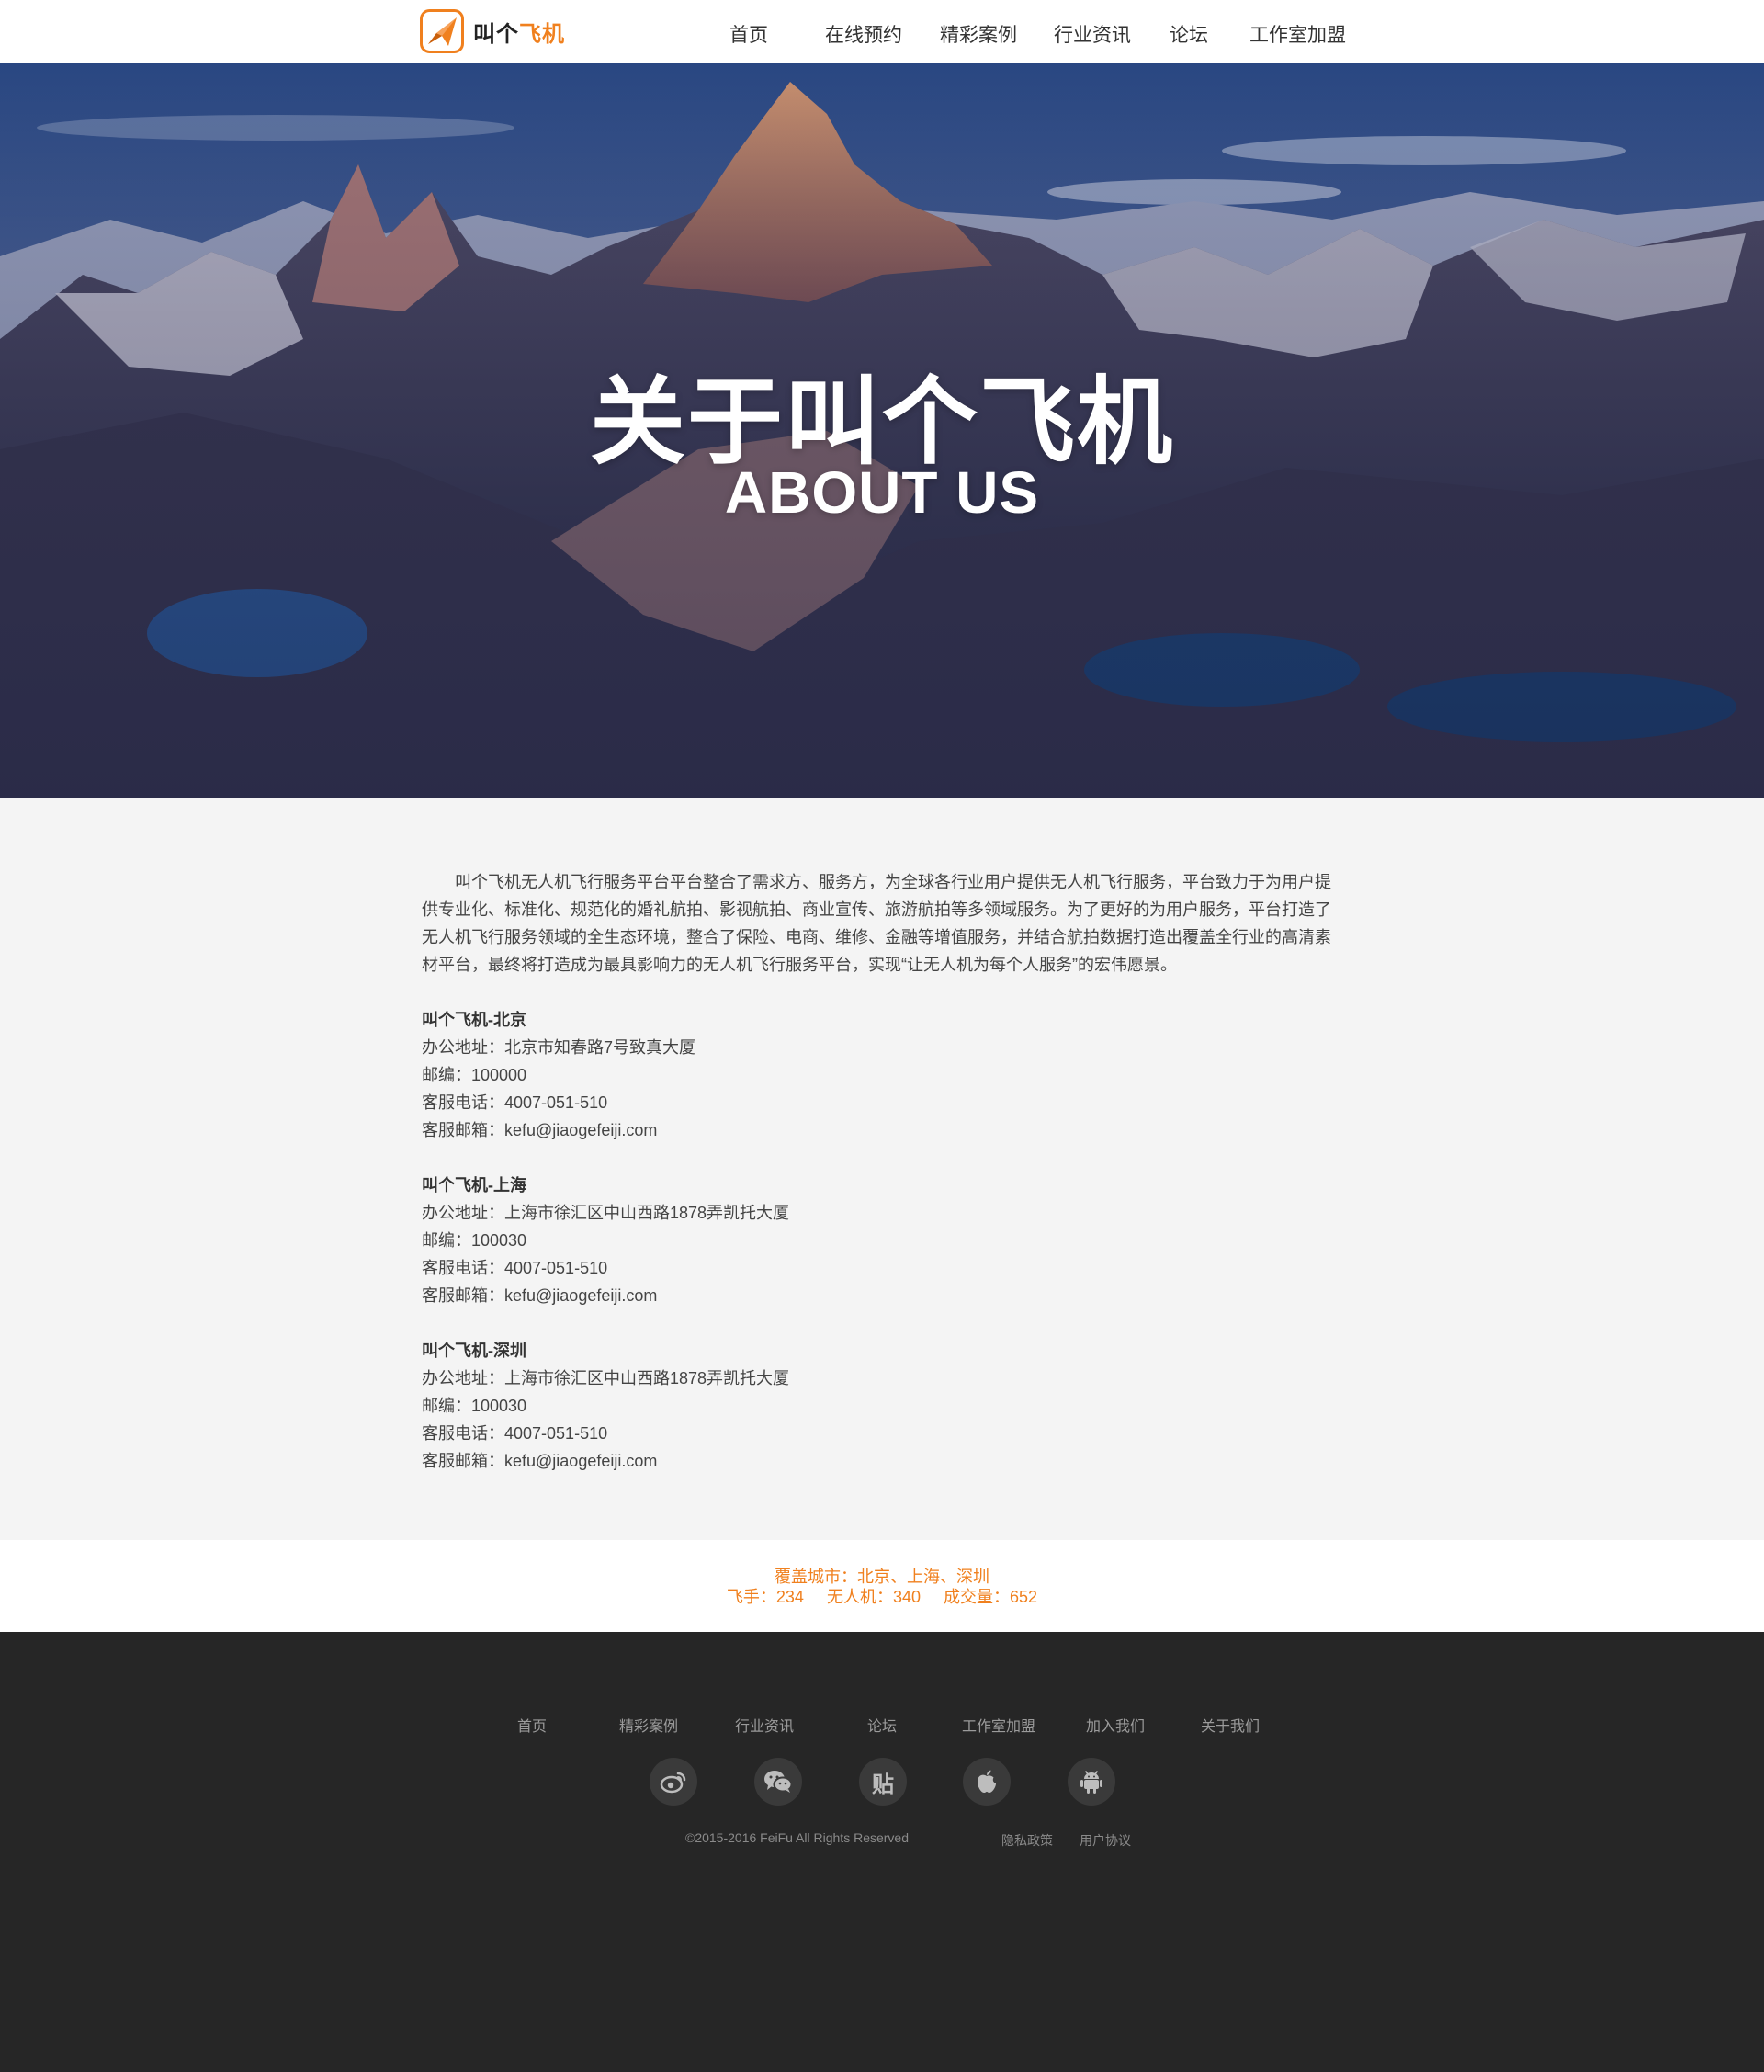 The width and height of the screenshot is (1764, 2072). I want to click on wechat-icon, so click(778, 1782).